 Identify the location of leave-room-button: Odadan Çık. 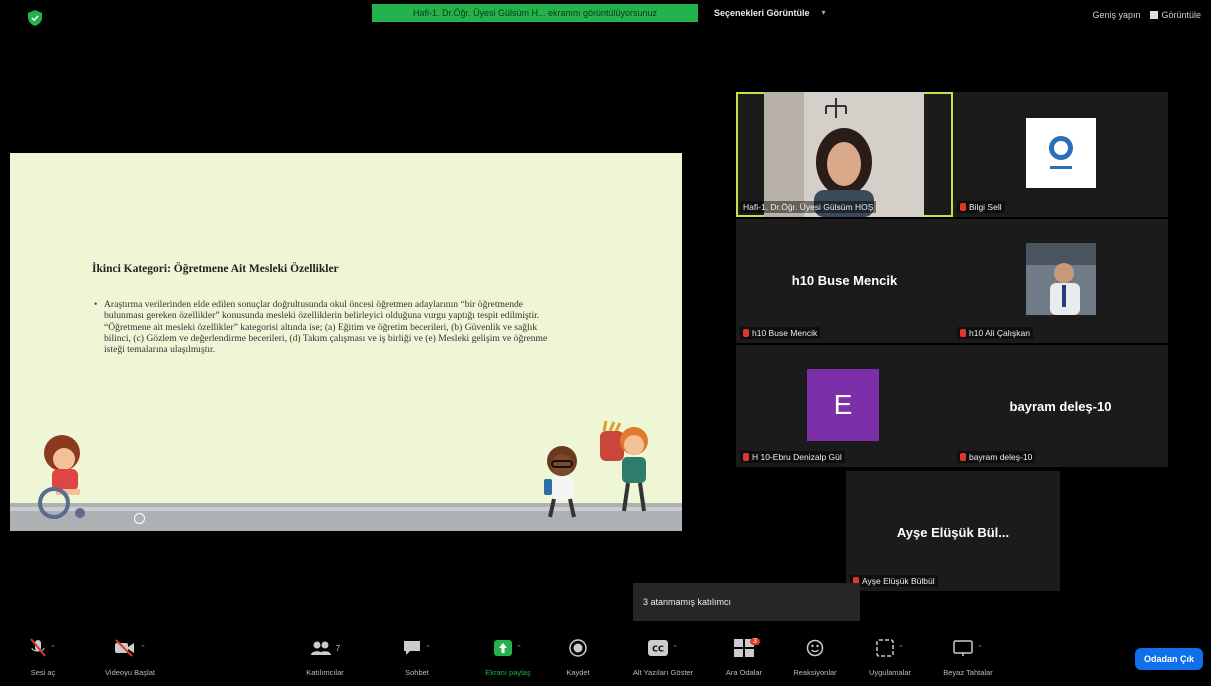
(1169, 659).